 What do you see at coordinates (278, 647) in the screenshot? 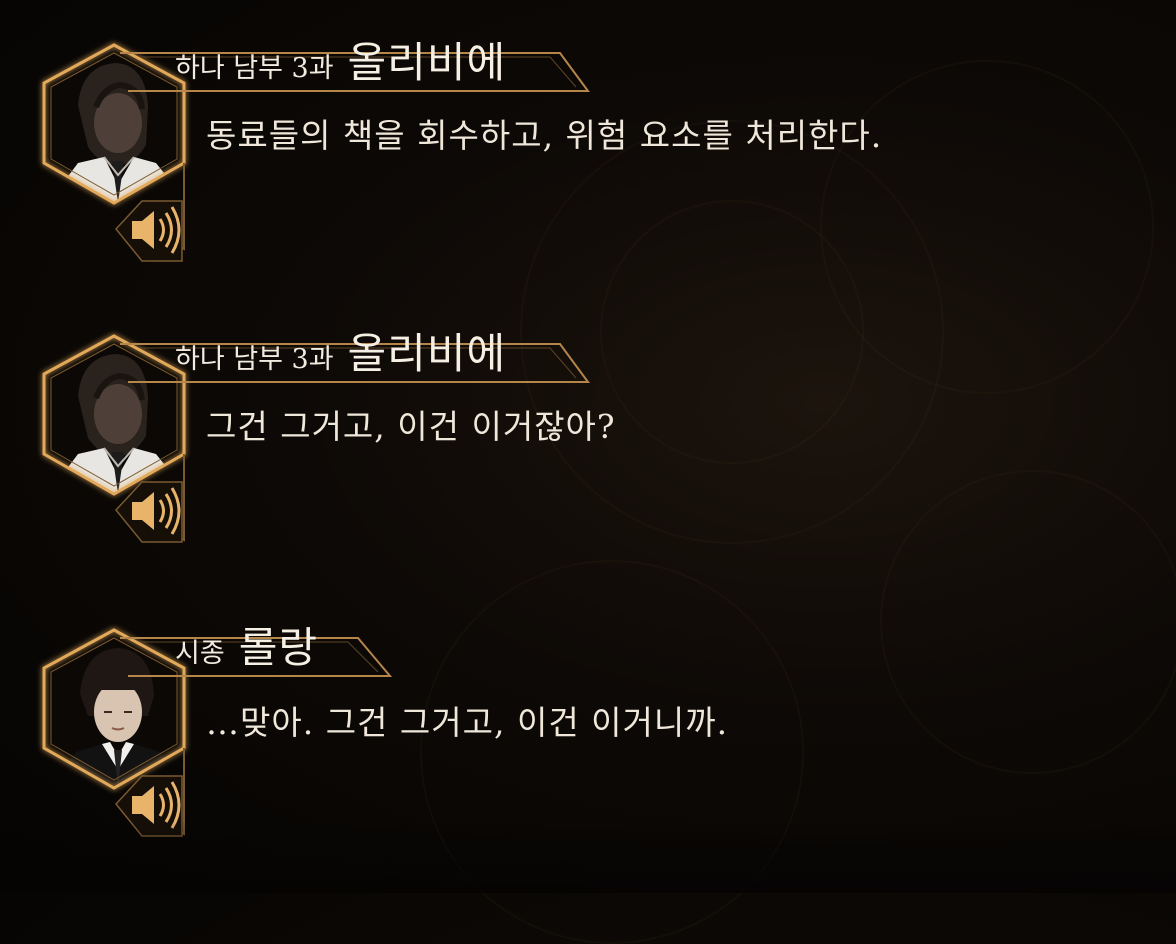
I see `speaker-name: 롤랑` at bounding box center [278, 647].